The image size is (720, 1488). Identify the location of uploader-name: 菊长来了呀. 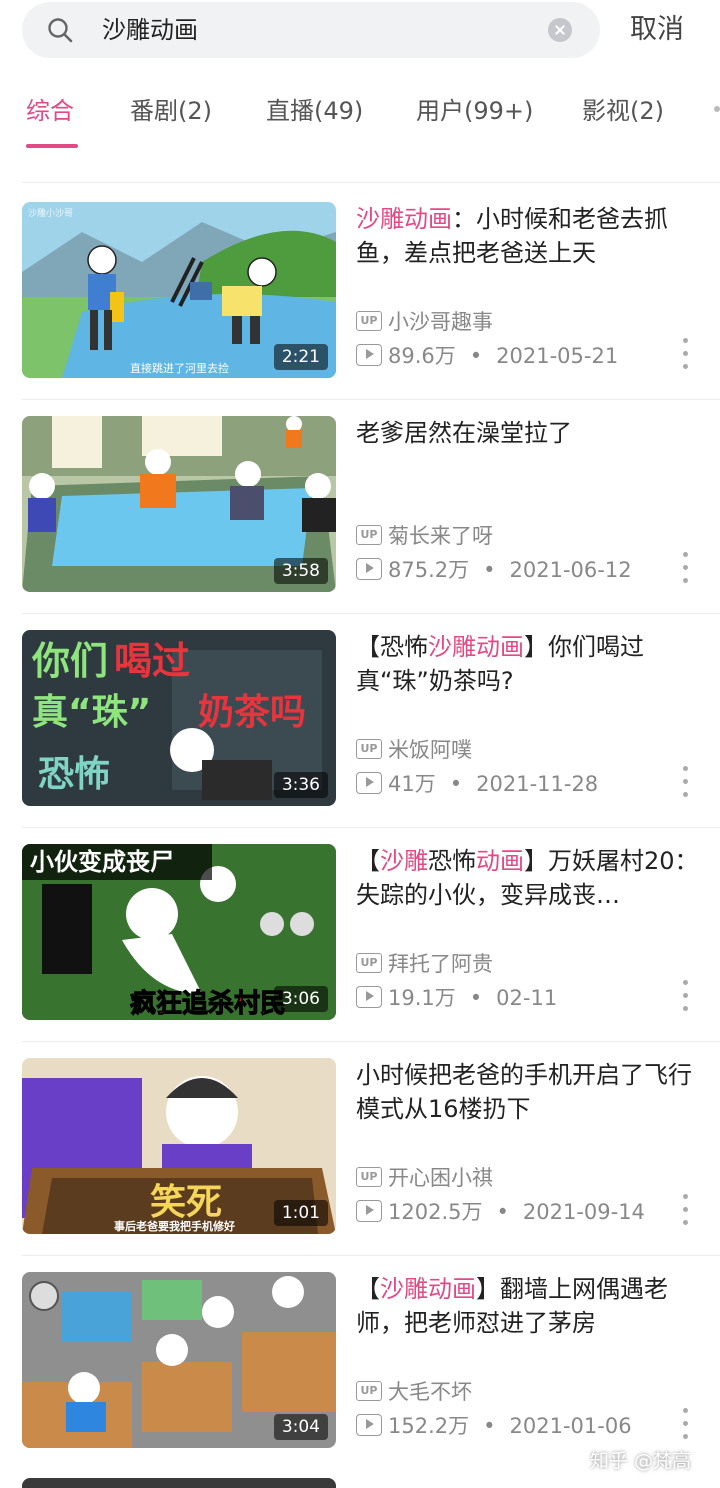
(440, 536).